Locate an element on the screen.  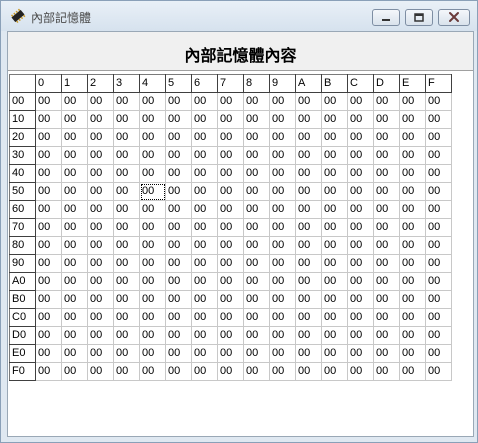
maximize-button is located at coordinates (419, 17).